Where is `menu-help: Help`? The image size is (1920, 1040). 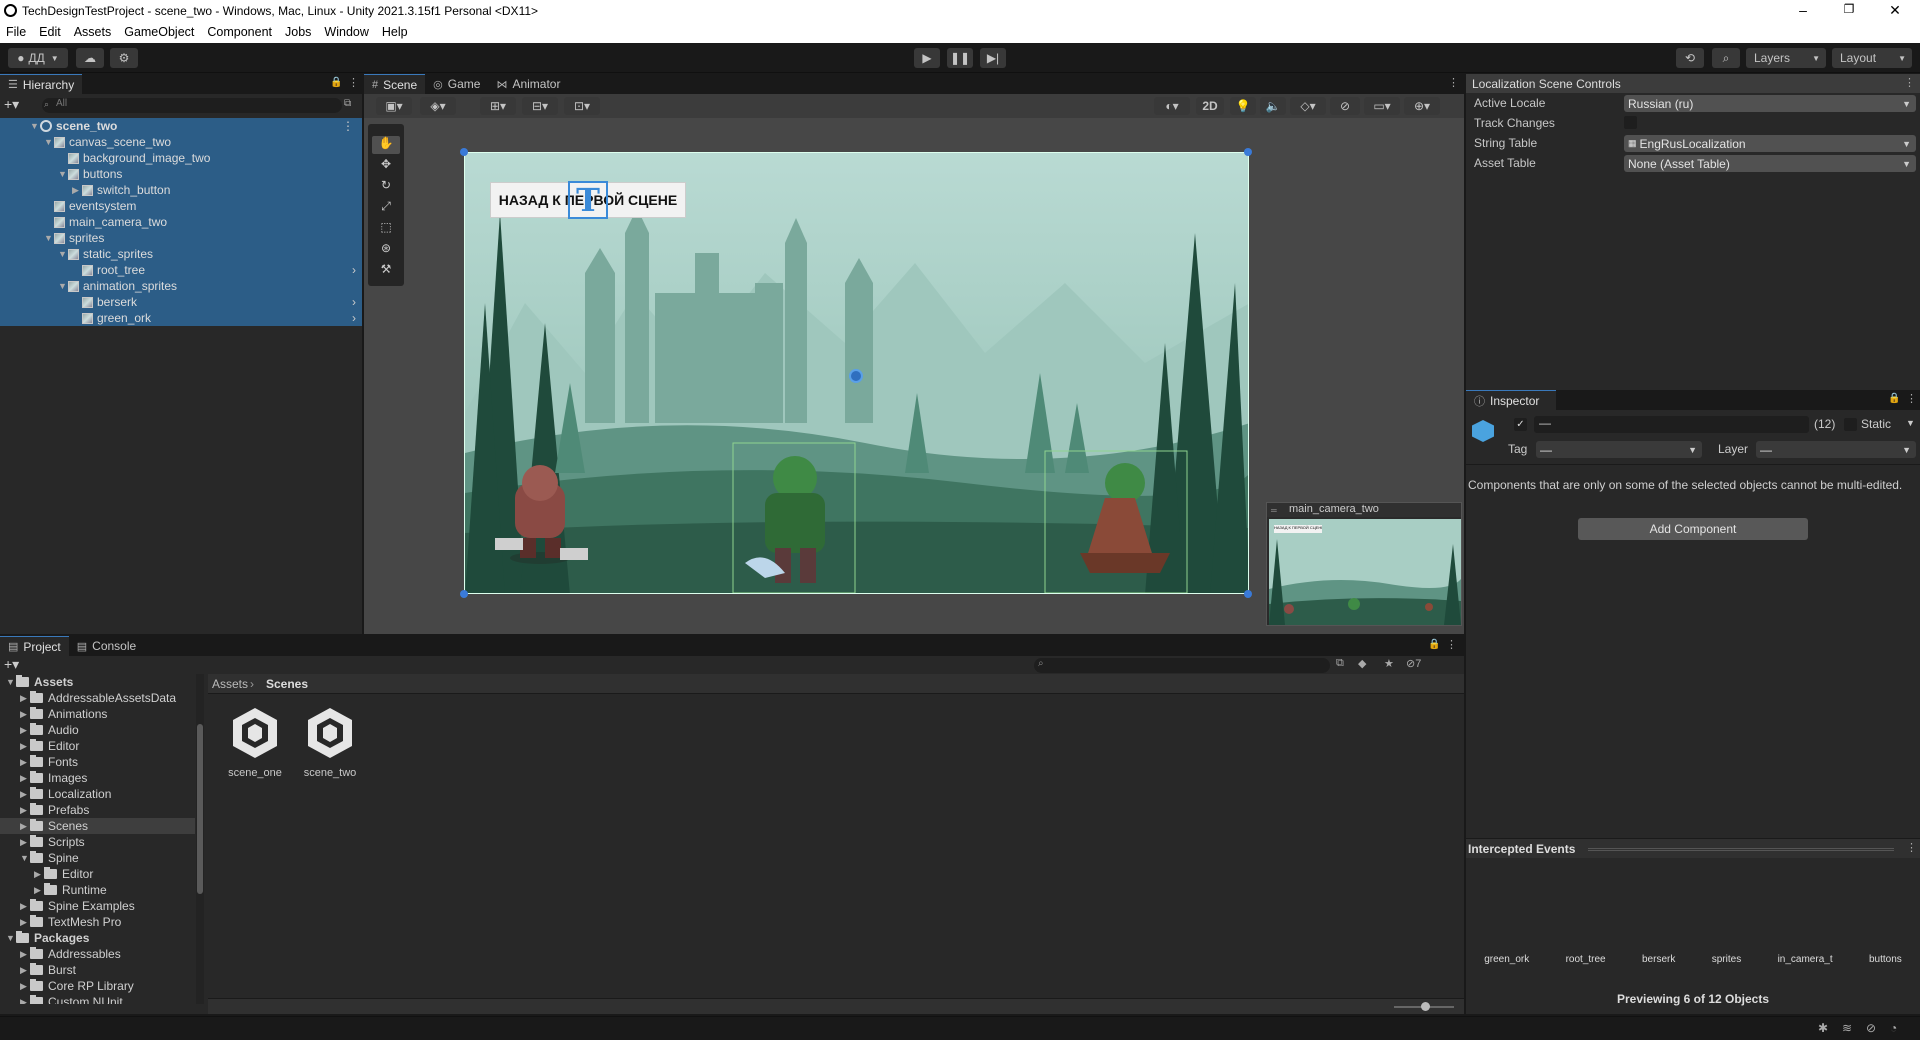 menu-help: Help is located at coordinates (395, 32).